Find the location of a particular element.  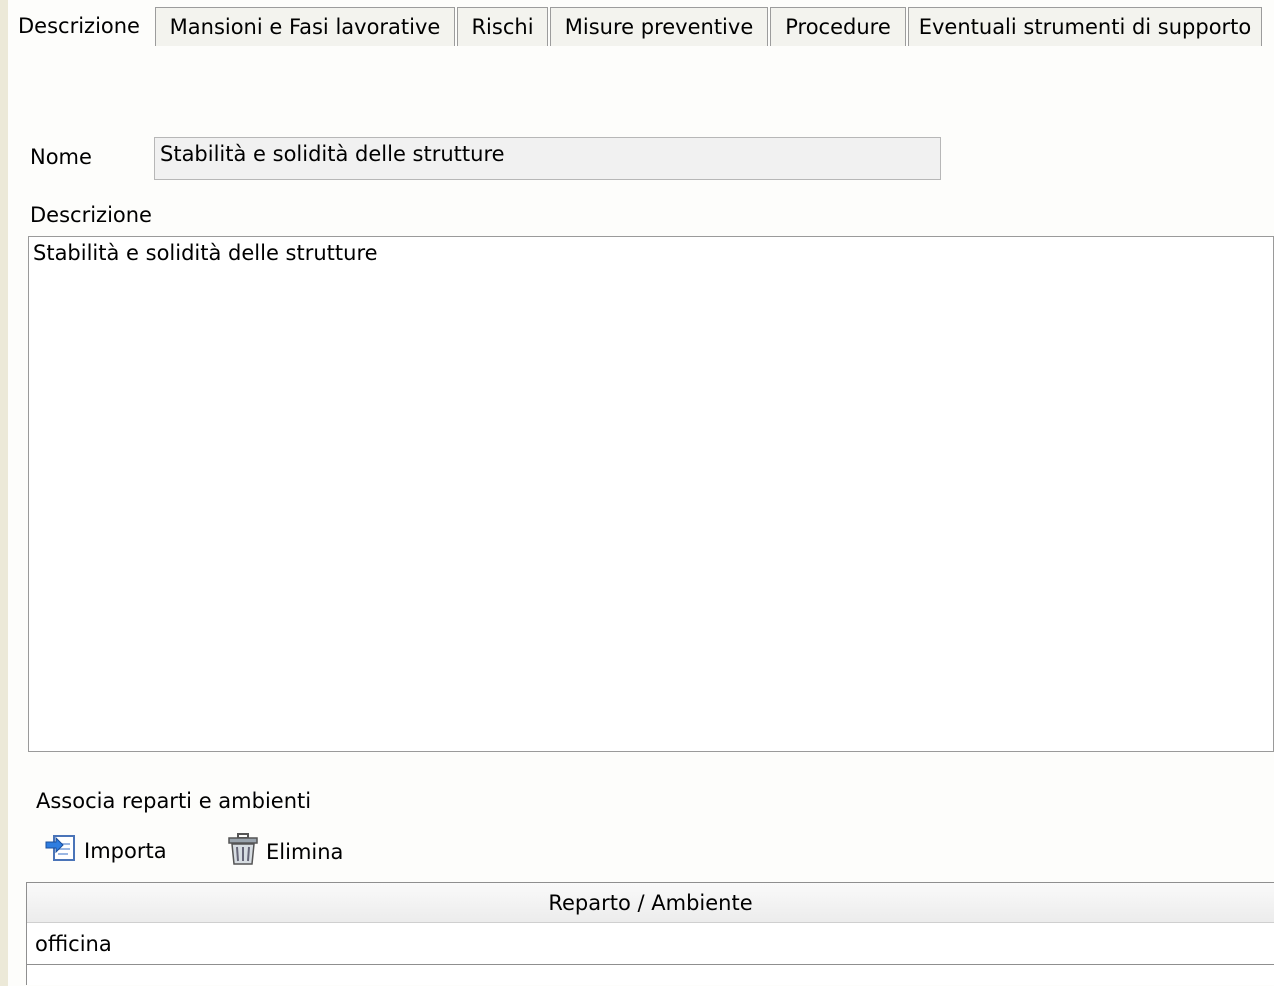

reparti-table: Reparto / Ambiente officina is located at coordinates (650, 933).